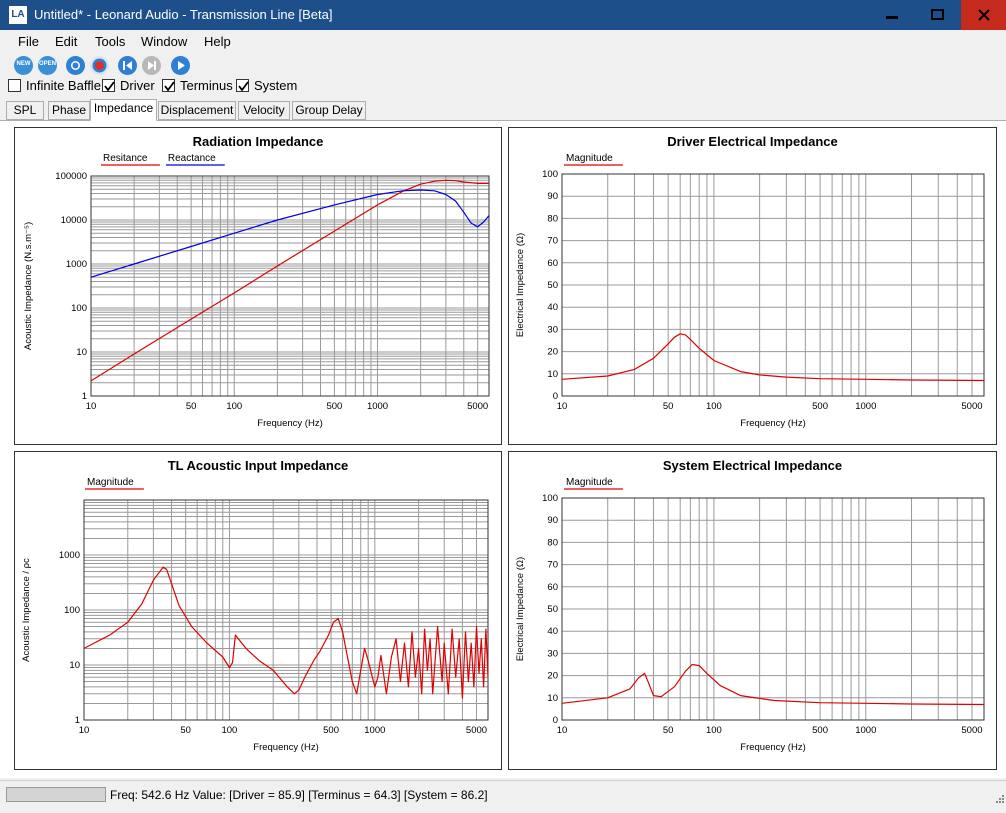  I want to click on new-icon: NEW, so click(23, 64).